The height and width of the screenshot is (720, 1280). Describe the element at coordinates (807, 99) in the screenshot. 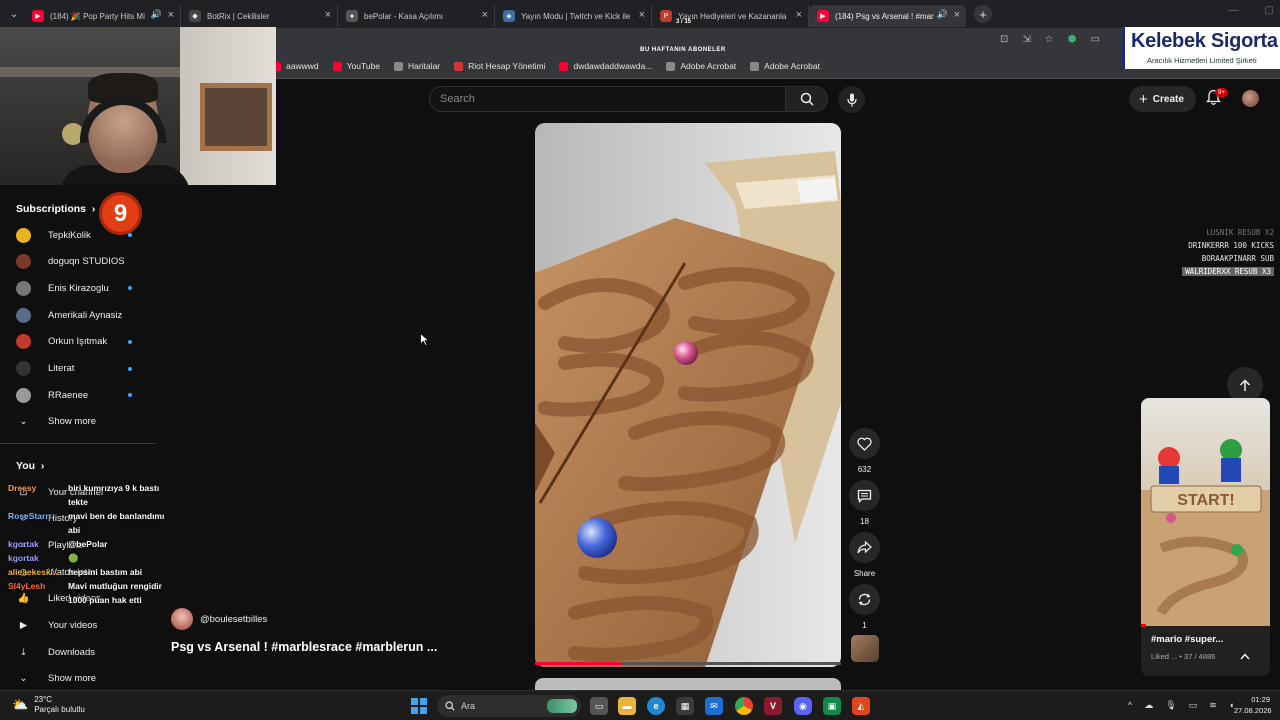

I see `search-button` at that location.